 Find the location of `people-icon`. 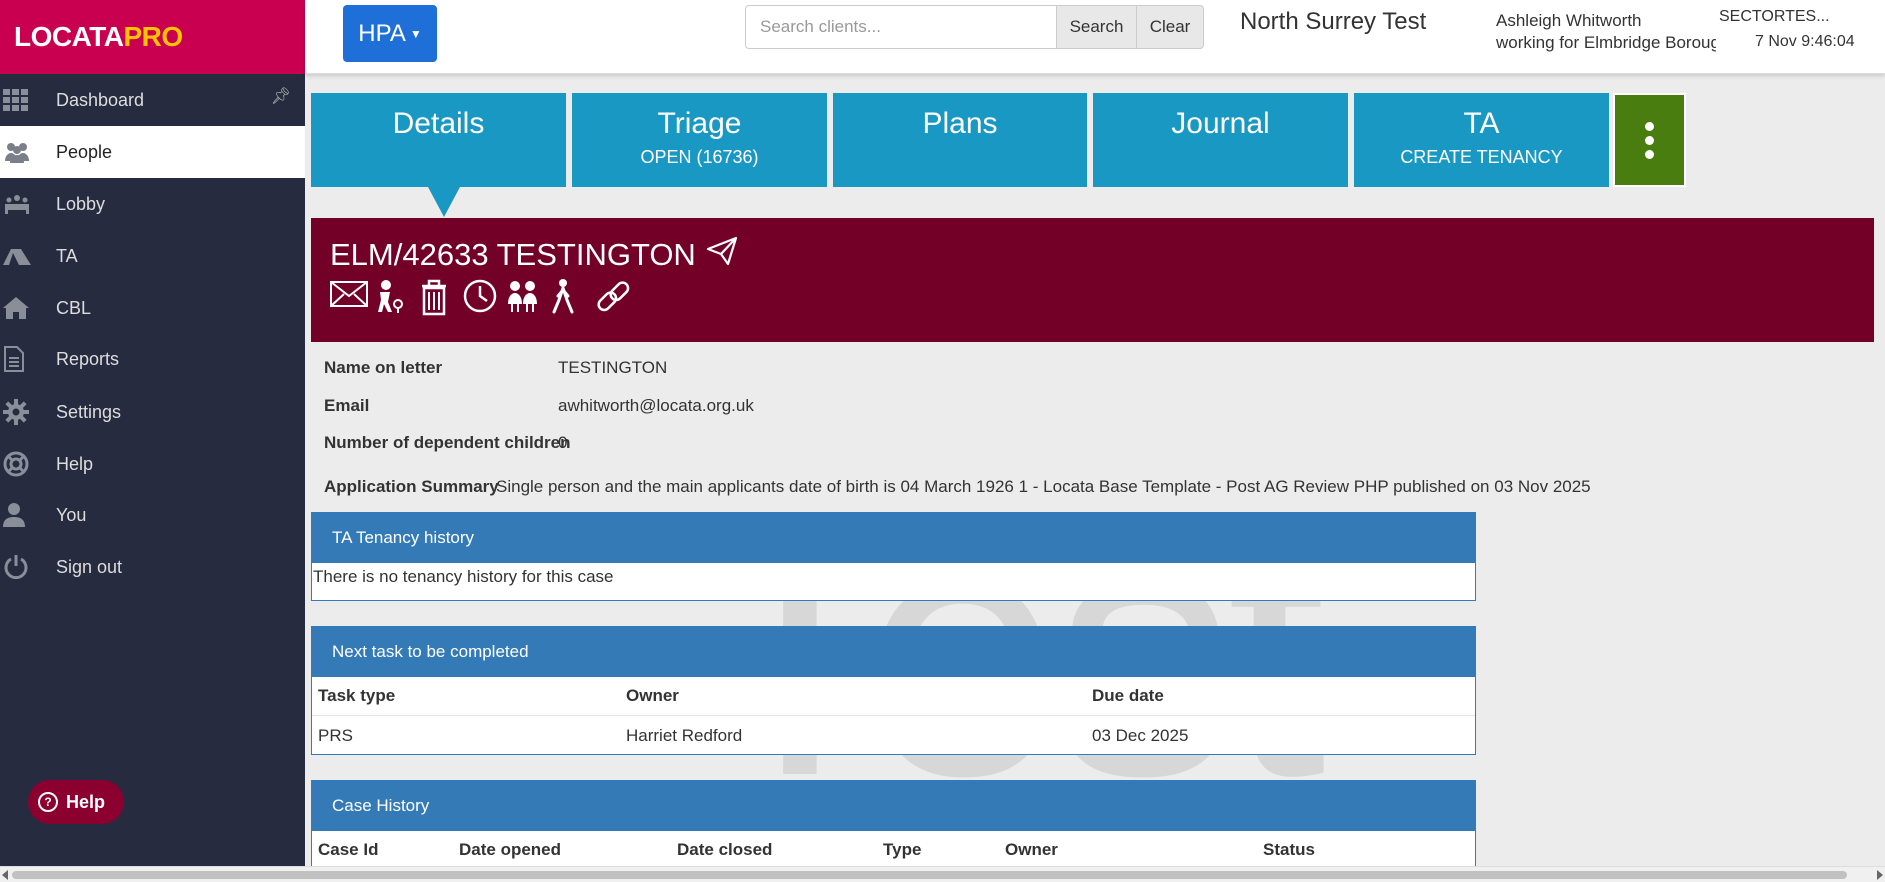

people-icon is located at coordinates (28, 152).